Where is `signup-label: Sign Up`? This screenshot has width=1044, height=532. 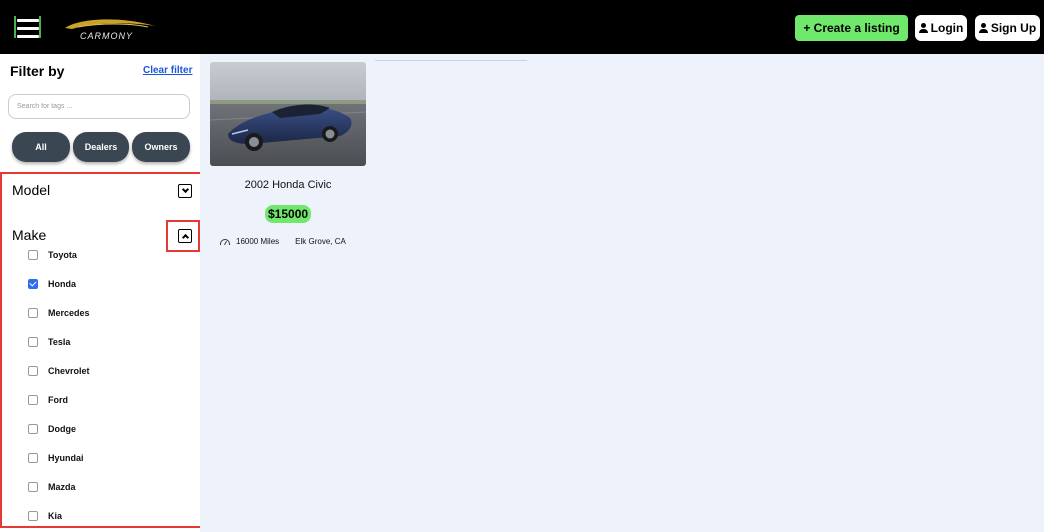
signup-label: Sign Up is located at coordinates (1013, 28).